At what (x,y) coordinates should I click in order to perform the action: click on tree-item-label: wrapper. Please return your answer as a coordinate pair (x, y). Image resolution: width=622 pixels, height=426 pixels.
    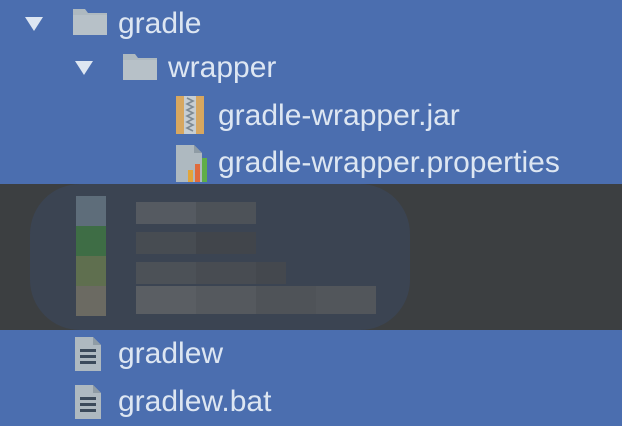
    Looking at the image, I should click on (222, 67).